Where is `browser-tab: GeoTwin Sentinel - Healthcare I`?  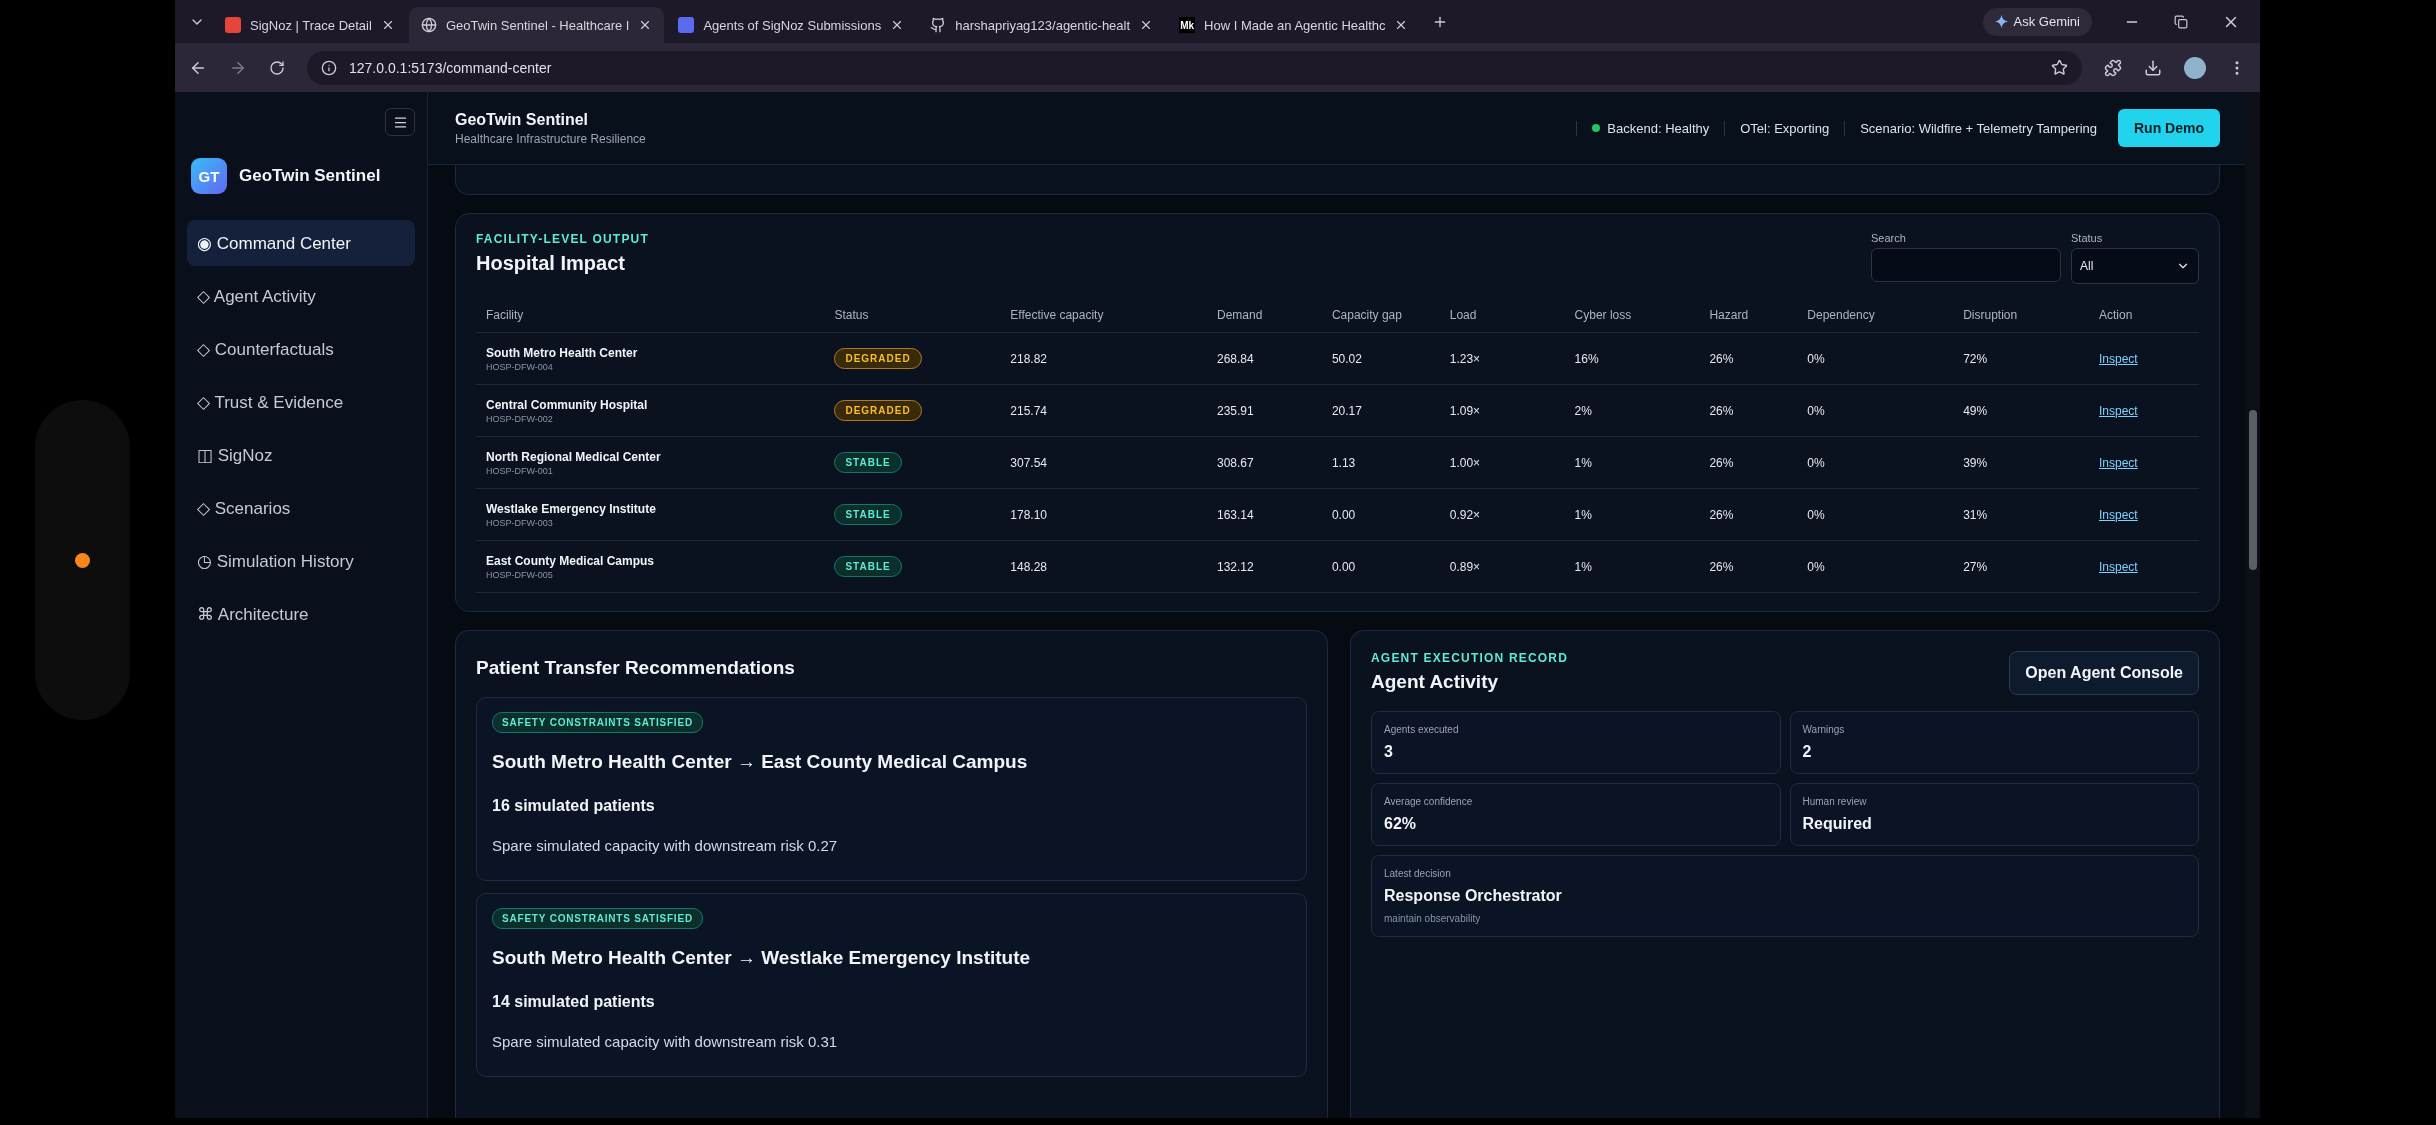 browser-tab: GeoTwin Sentinel - Healthcare I is located at coordinates (536, 25).